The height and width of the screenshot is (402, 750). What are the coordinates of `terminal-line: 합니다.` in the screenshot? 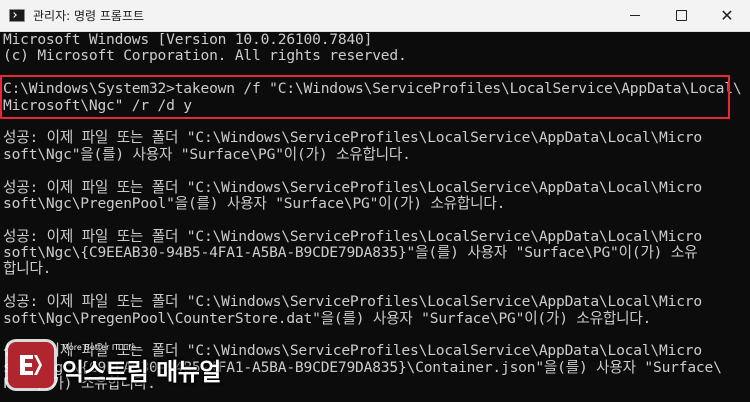 It's located at (27, 269).